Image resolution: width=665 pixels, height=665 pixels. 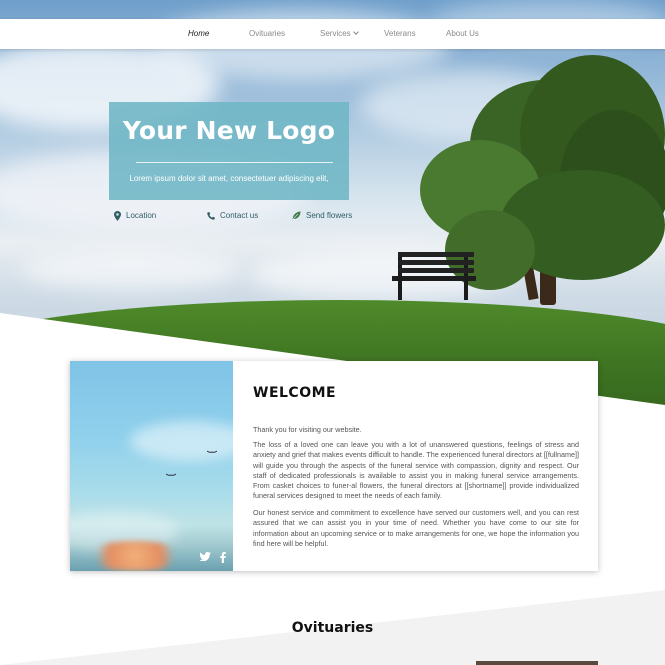 I want to click on logo-text: Your New Logo, so click(x=229, y=130).